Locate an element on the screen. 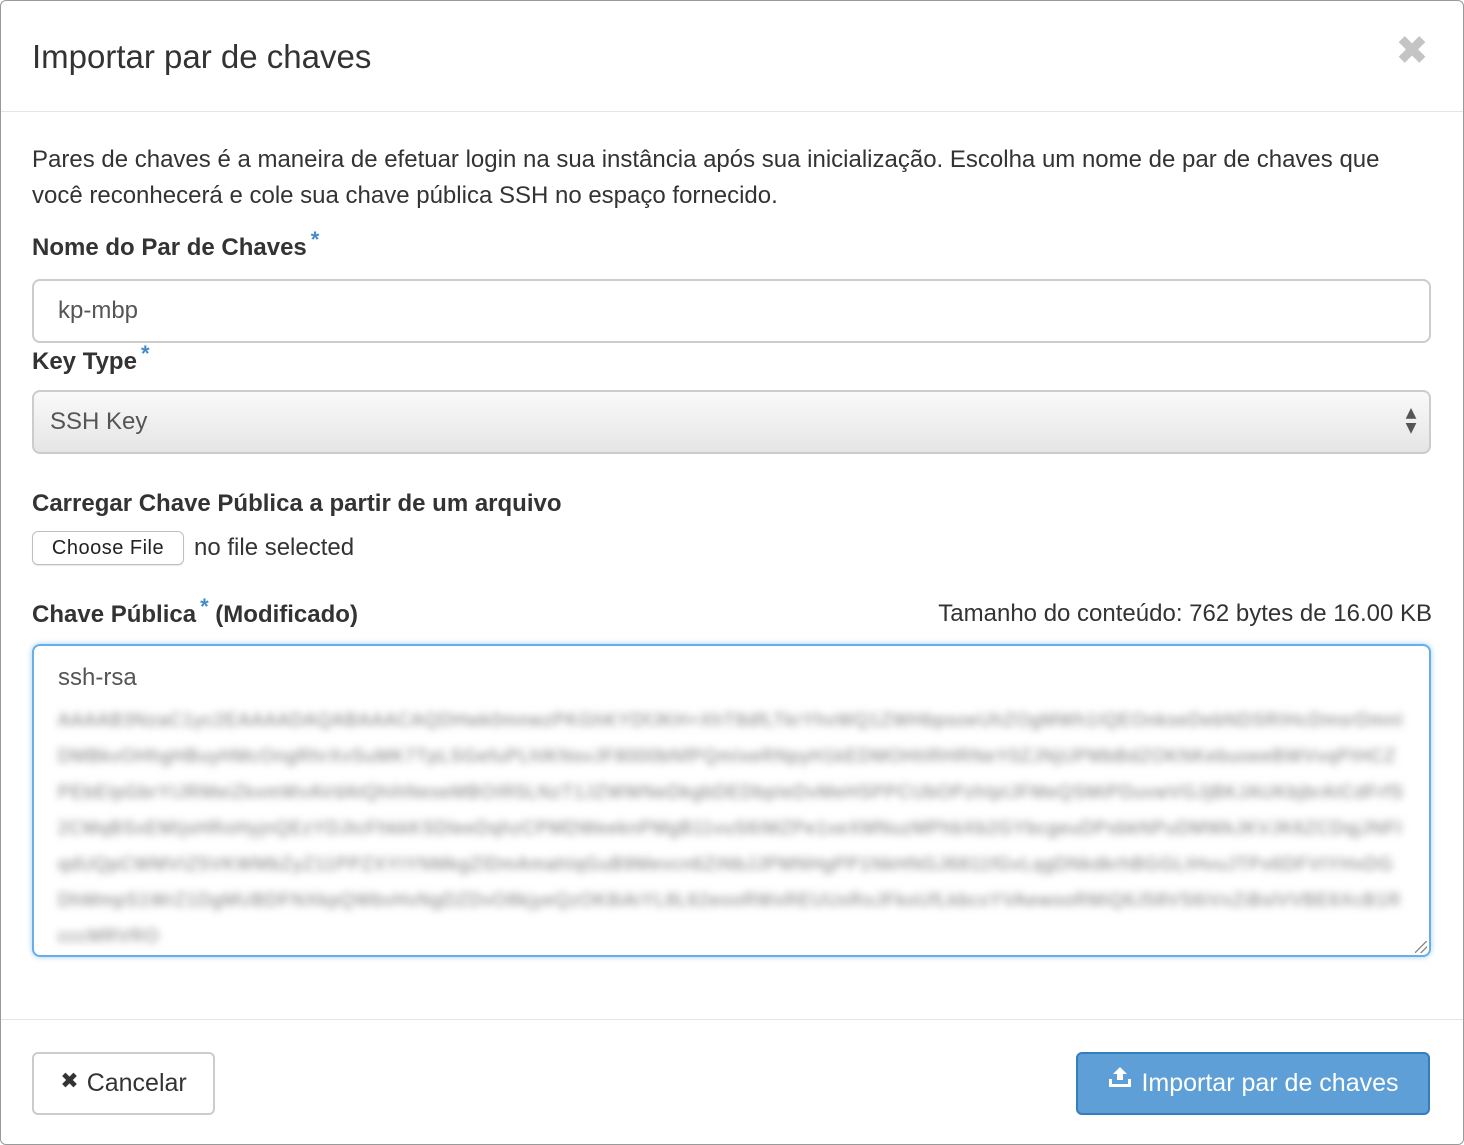  file-status: no file selected is located at coordinates (274, 547).